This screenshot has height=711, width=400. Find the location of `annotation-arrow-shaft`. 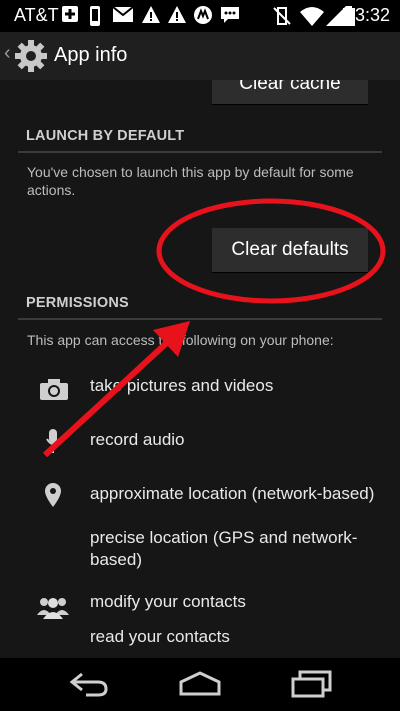

annotation-arrow-shaft is located at coordinates (108, 396).